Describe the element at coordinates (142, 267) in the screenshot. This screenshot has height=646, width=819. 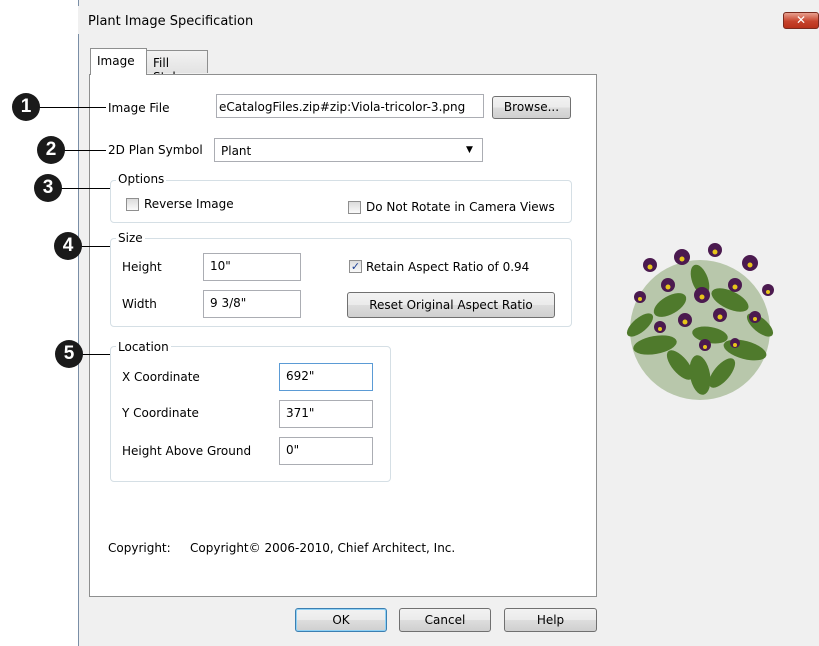
I see `height-label: Height` at that location.